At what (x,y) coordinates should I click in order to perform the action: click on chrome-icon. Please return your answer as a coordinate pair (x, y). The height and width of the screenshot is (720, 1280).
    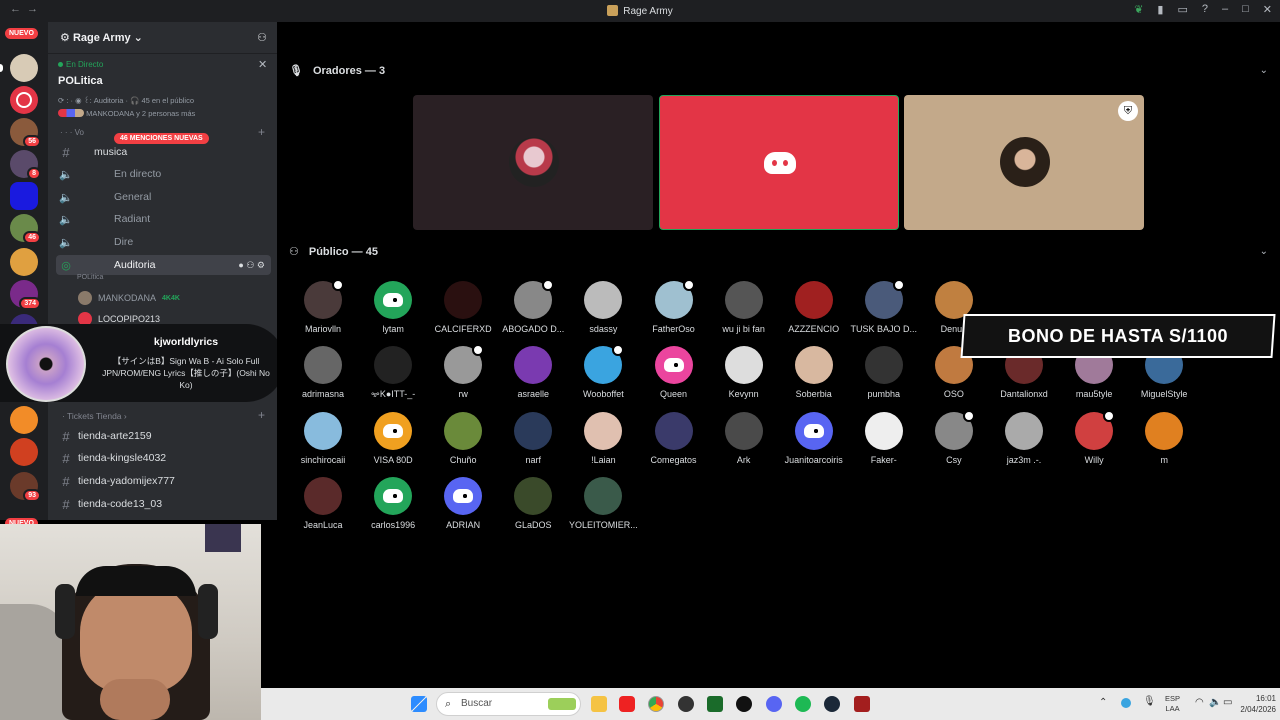
    Looking at the image, I should click on (656, 704).